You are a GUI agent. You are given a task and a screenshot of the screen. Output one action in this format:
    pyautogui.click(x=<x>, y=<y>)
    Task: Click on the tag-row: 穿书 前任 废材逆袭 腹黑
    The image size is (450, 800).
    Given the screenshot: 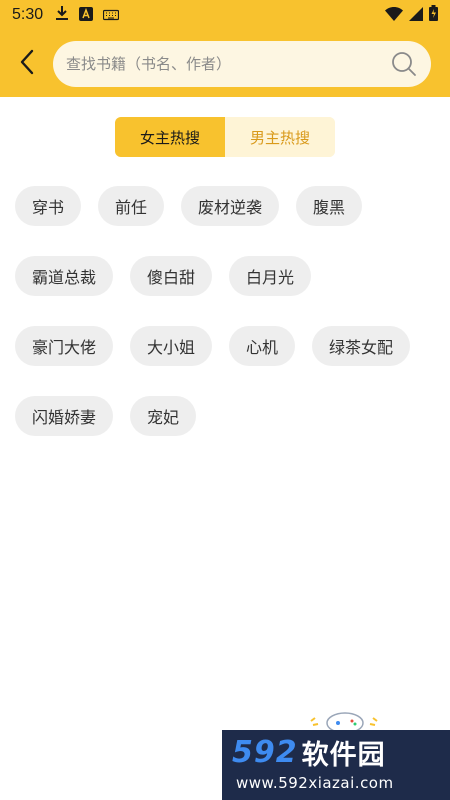 What is the action you would take?
    pyautogui.click(x=225, y=206)
    